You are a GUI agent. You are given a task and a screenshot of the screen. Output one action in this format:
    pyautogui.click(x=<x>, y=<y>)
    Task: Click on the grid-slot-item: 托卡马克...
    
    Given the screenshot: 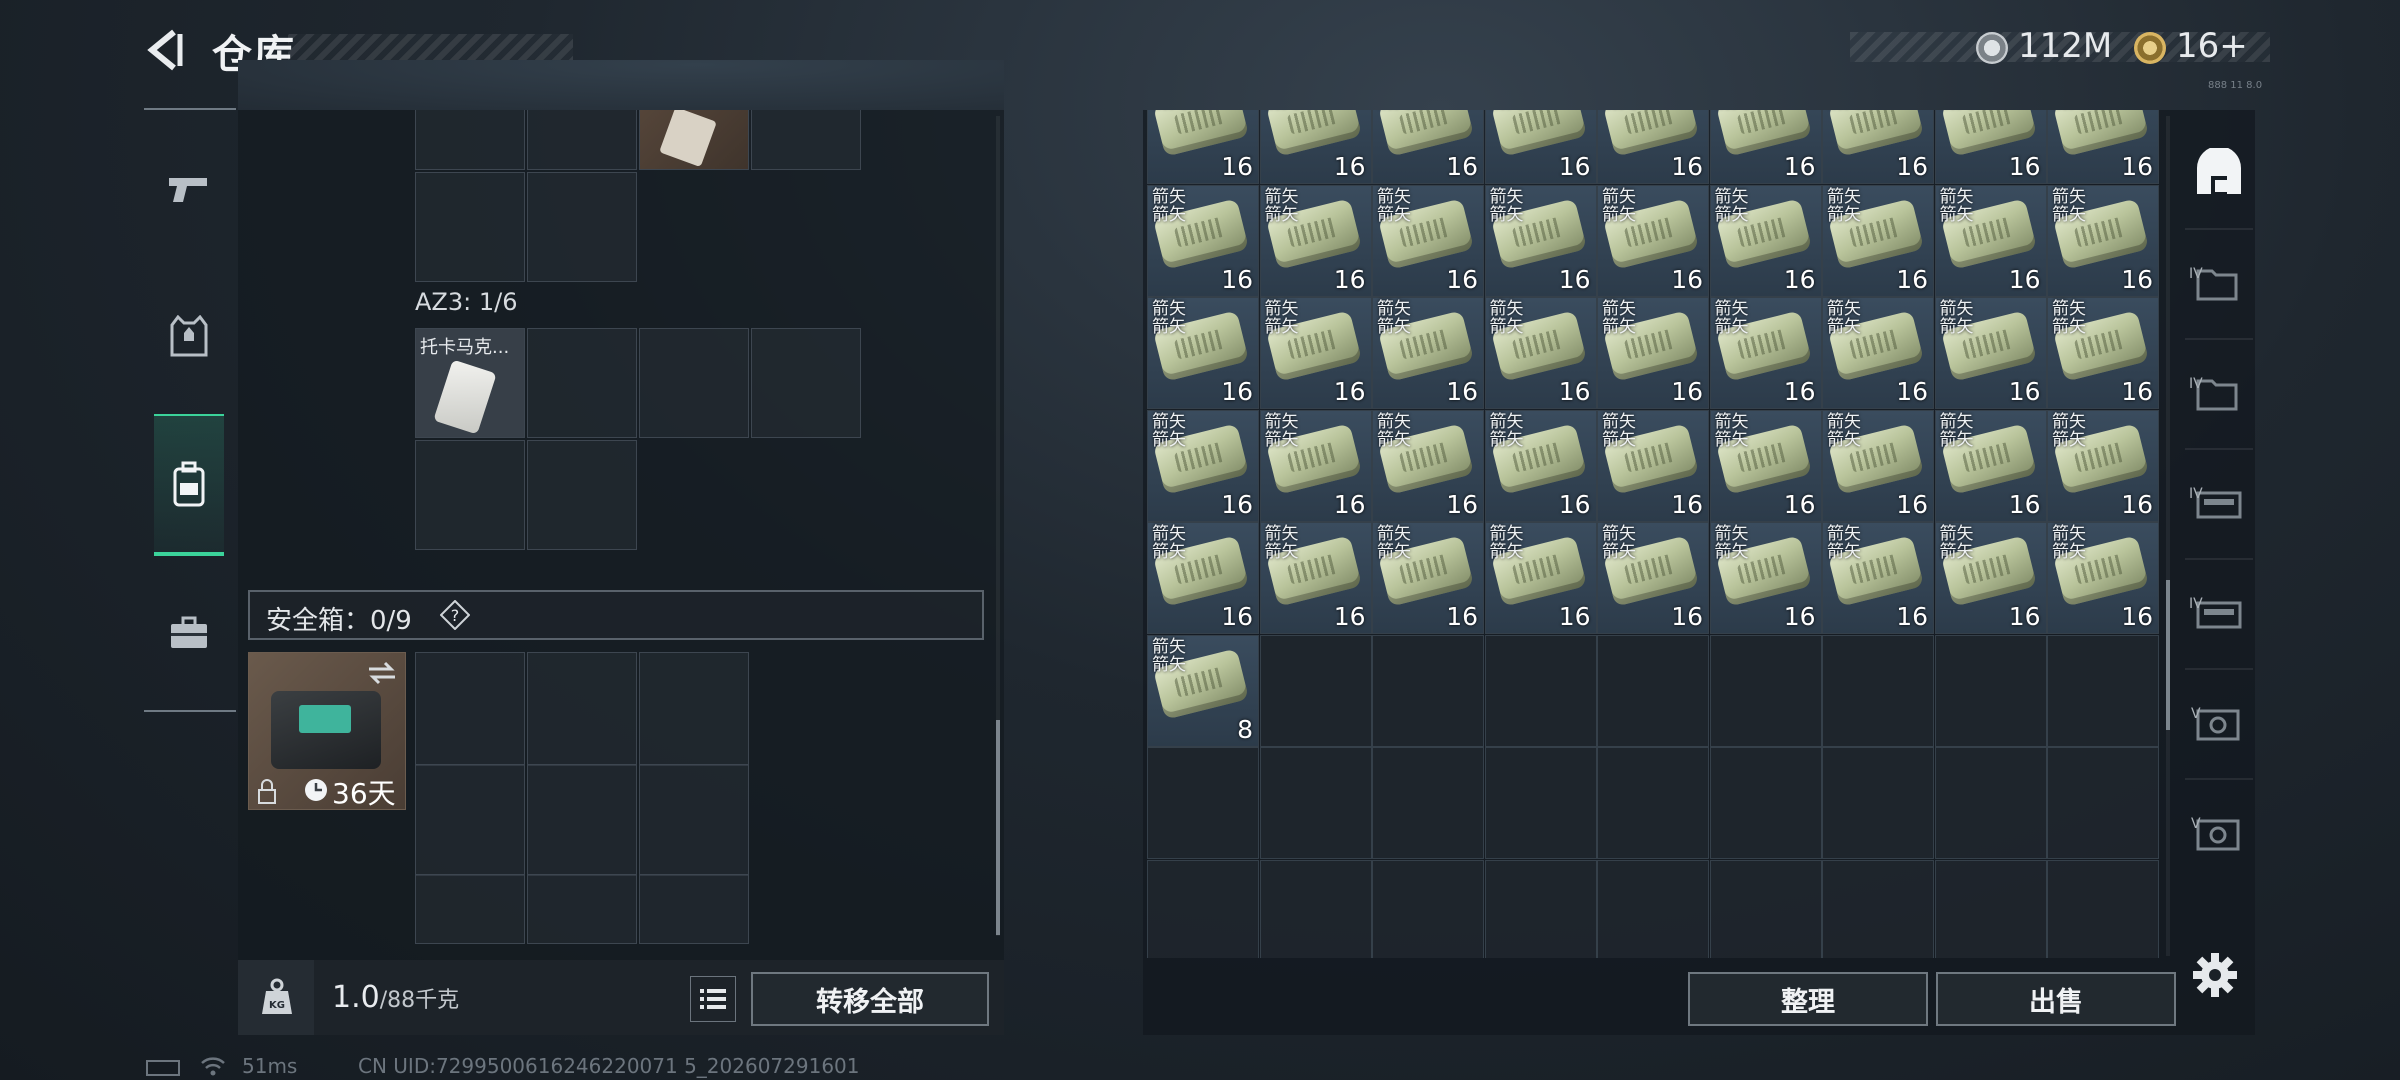 What is the action you would take?
    pyautogui.click(x=470, y=383)
    